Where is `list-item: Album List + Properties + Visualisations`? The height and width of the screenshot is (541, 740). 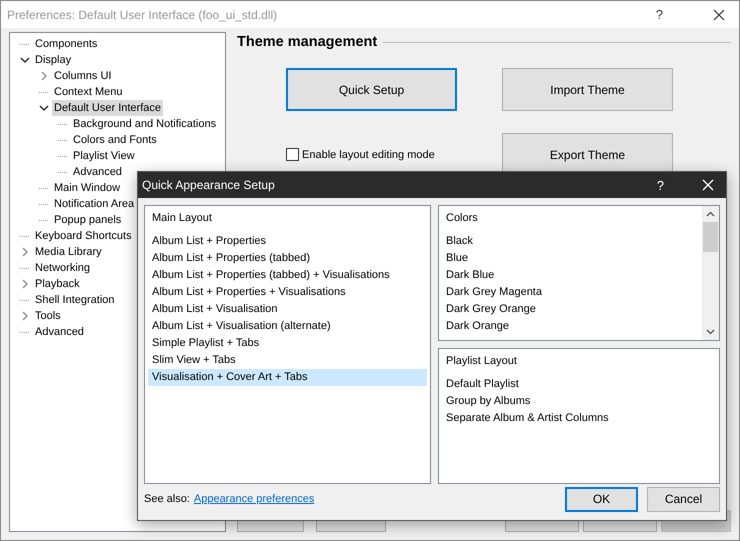
list-item: Album List + Properties + Visualisations is located at coordinates (287, 292).